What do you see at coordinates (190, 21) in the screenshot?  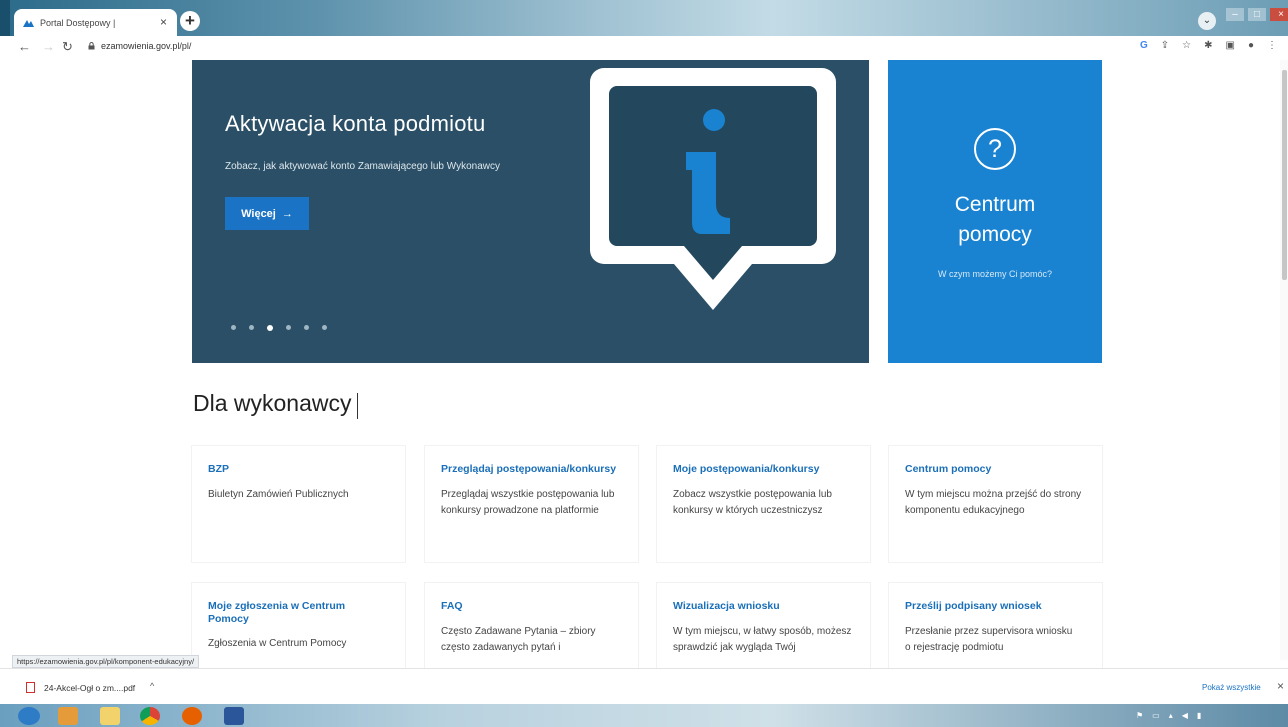 I see `new-tab-button: +` at bounding box center [190, 21].